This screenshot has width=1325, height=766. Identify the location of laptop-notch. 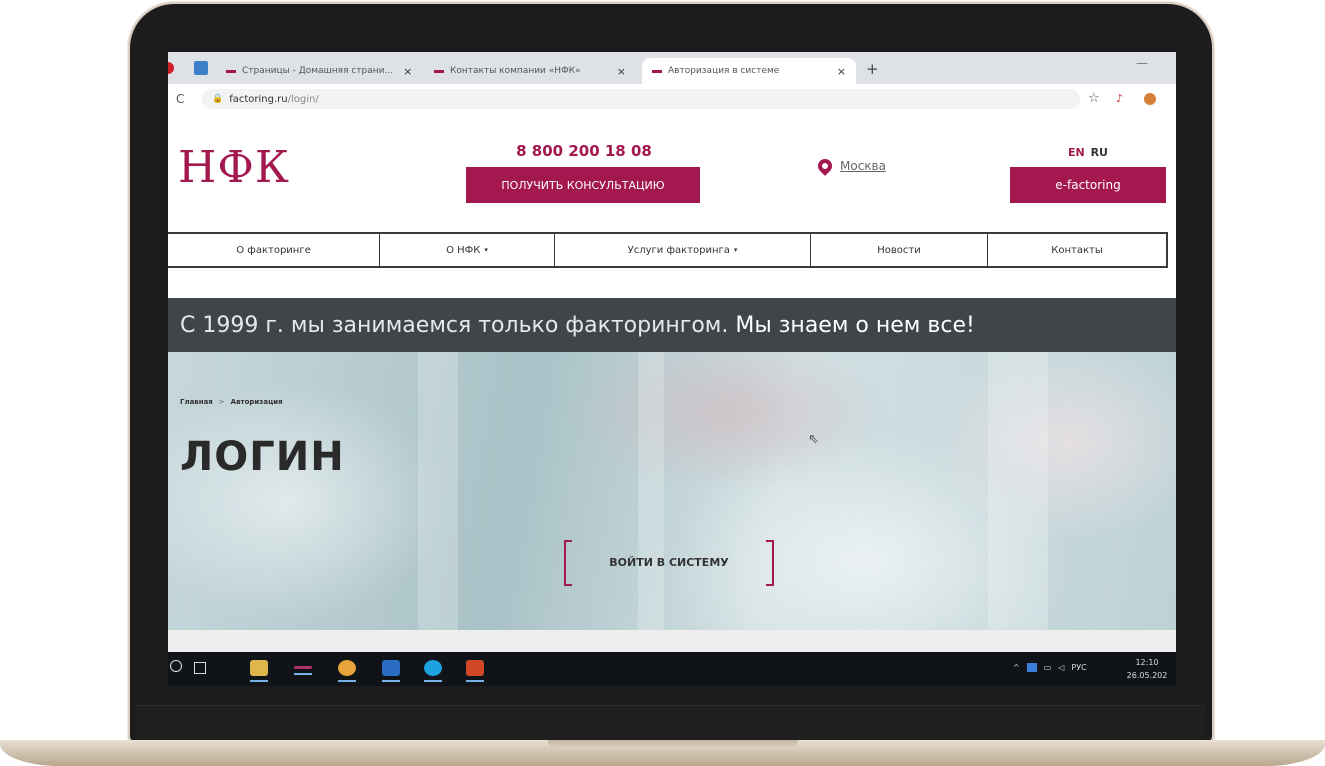
(673, 744).